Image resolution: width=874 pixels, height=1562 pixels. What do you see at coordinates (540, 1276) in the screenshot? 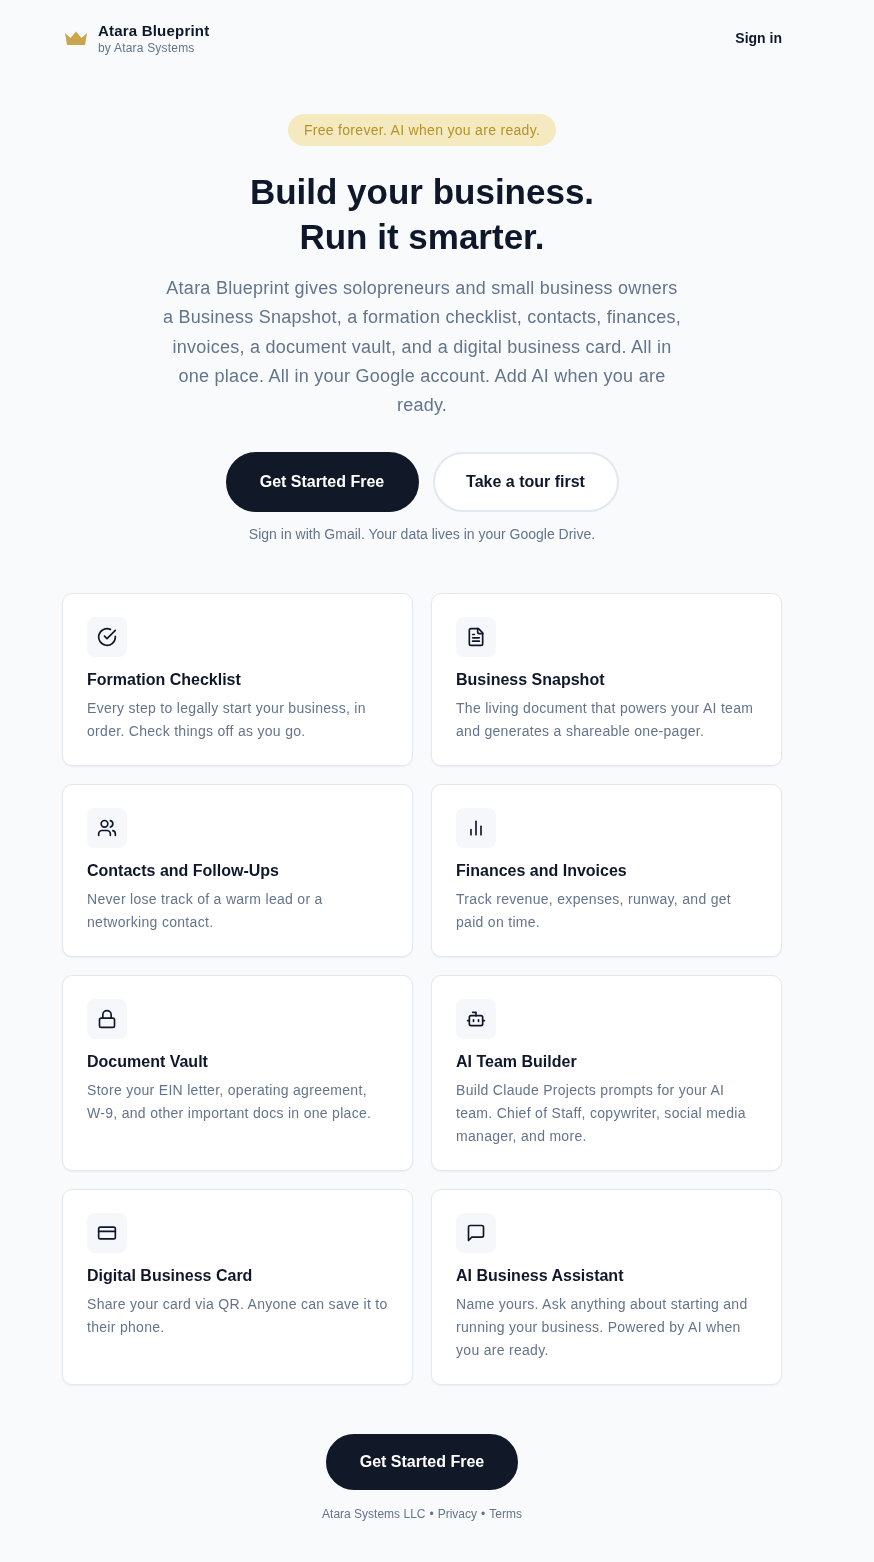
I see `feature-title: AI Business Assistant` at bounding box center [540, 1276].